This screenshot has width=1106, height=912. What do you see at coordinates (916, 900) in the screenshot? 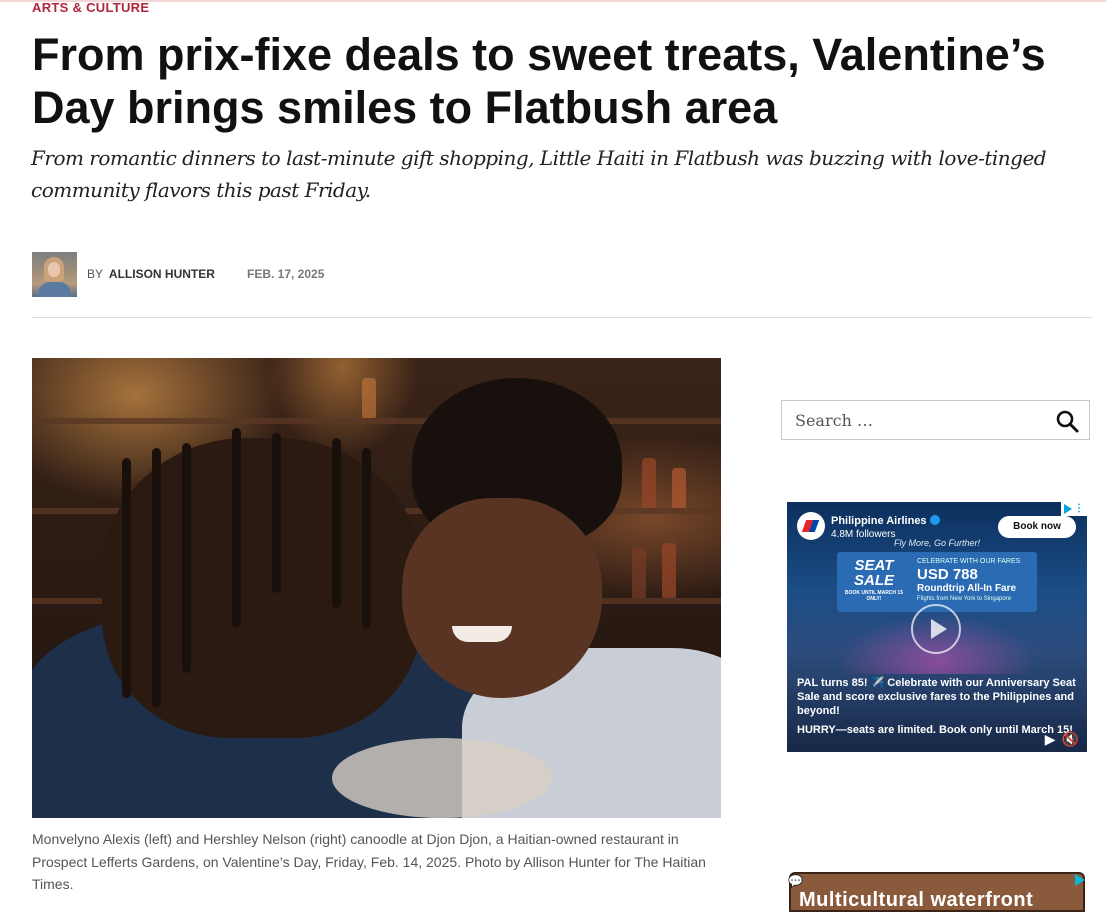
I see `banner-ad-text: Multicultural waterfront` at bounding box center [916, 900].